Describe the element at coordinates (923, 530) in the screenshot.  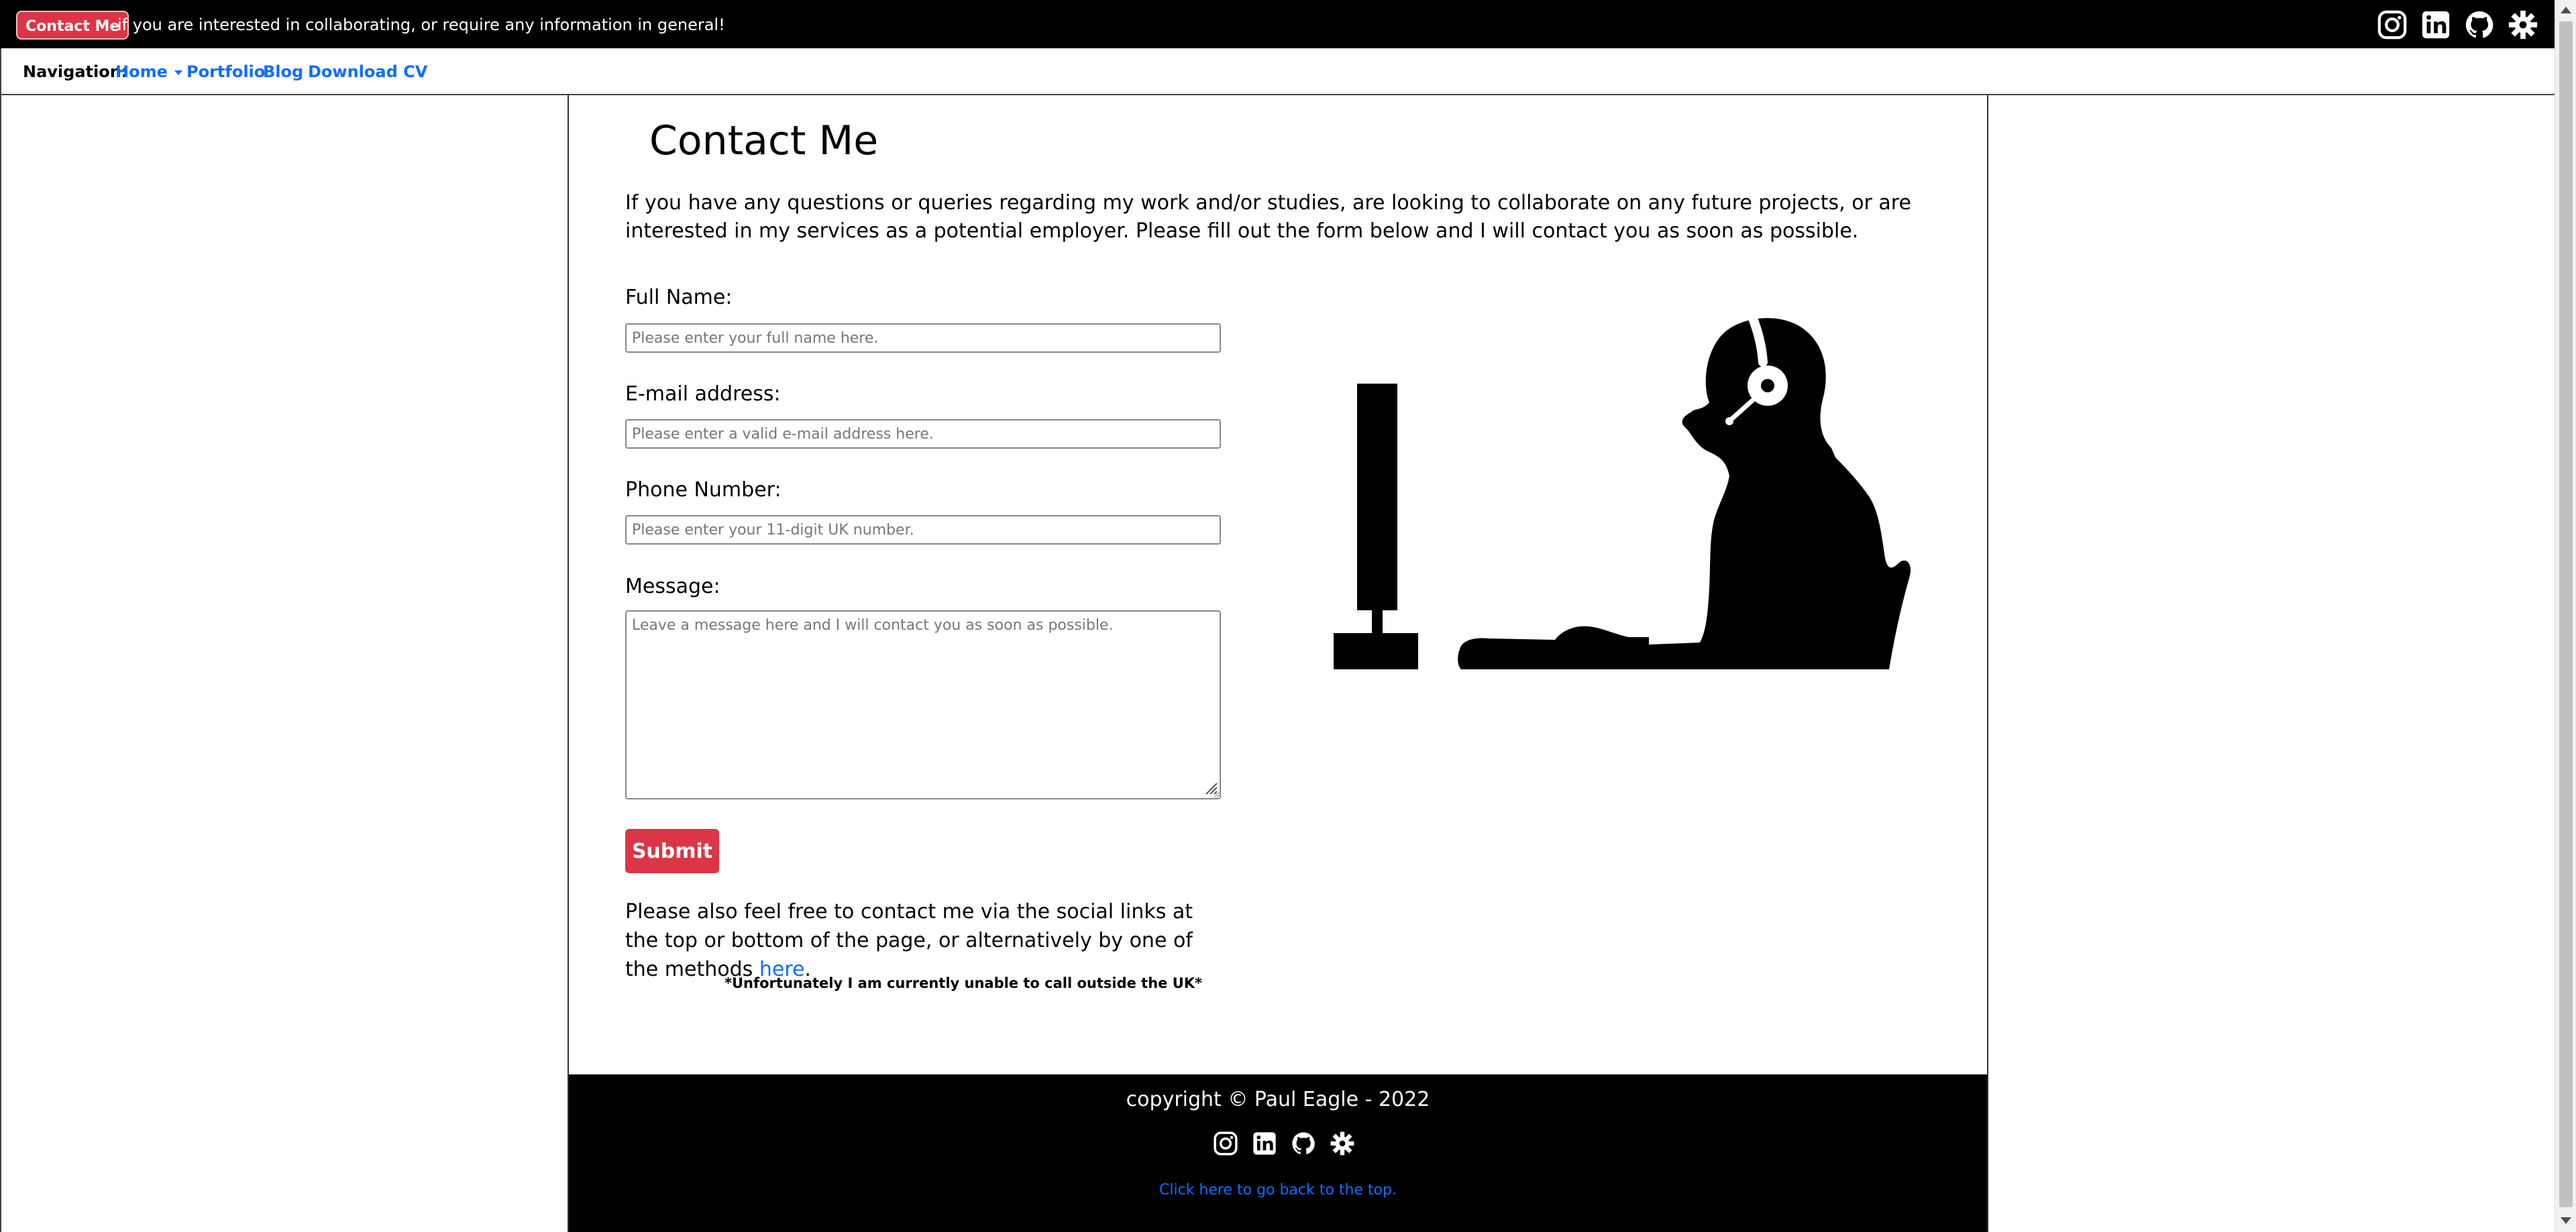
I see `phone-input` at that location.